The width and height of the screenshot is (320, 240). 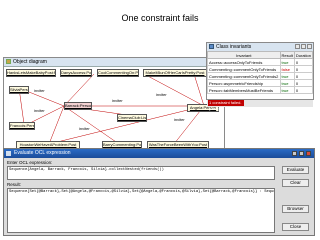 What do you see at coordinates (244, 83) in the screenshot?
I see `invariant-name: Person::asymmetricFriendship` at bounding box center [244, 83].